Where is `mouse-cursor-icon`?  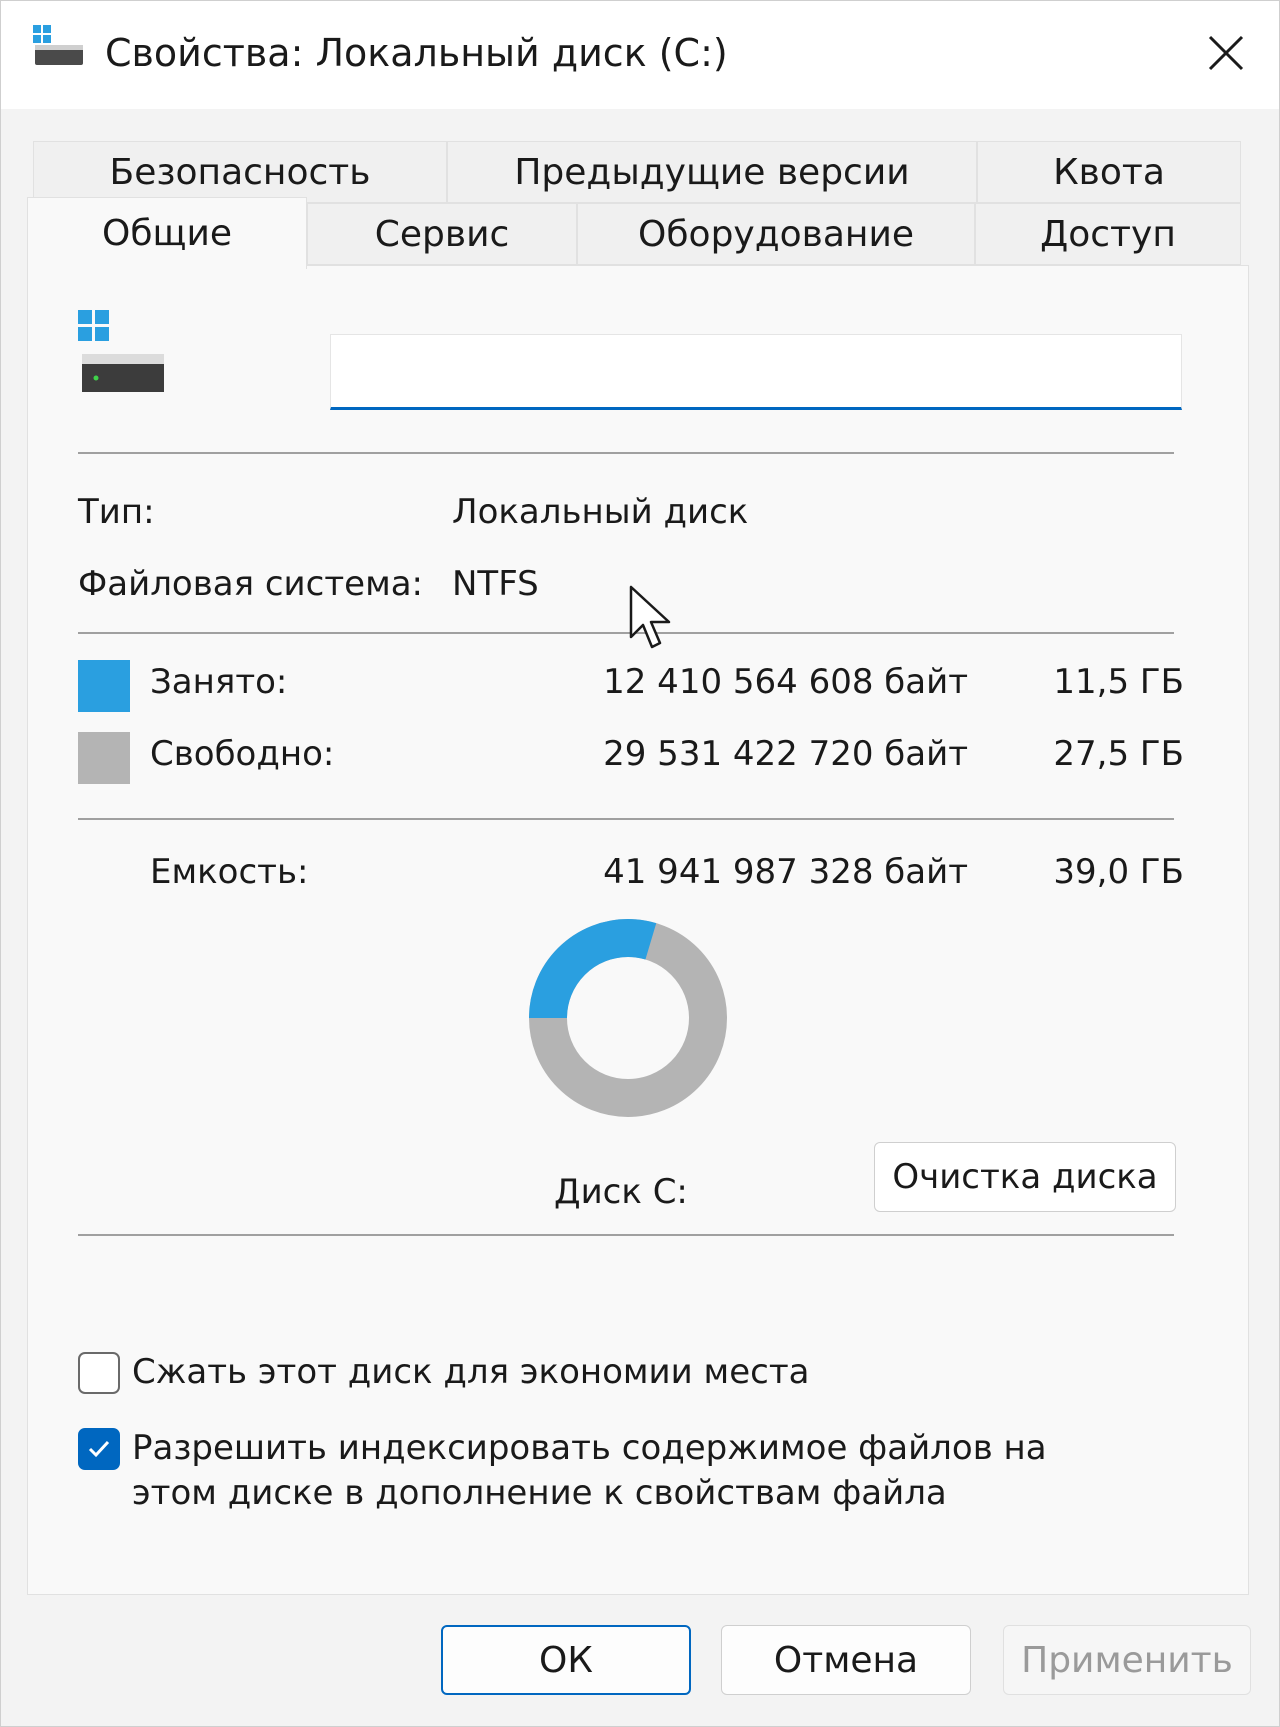 mouse-cursor-icon is located at coordinates (650, 617).